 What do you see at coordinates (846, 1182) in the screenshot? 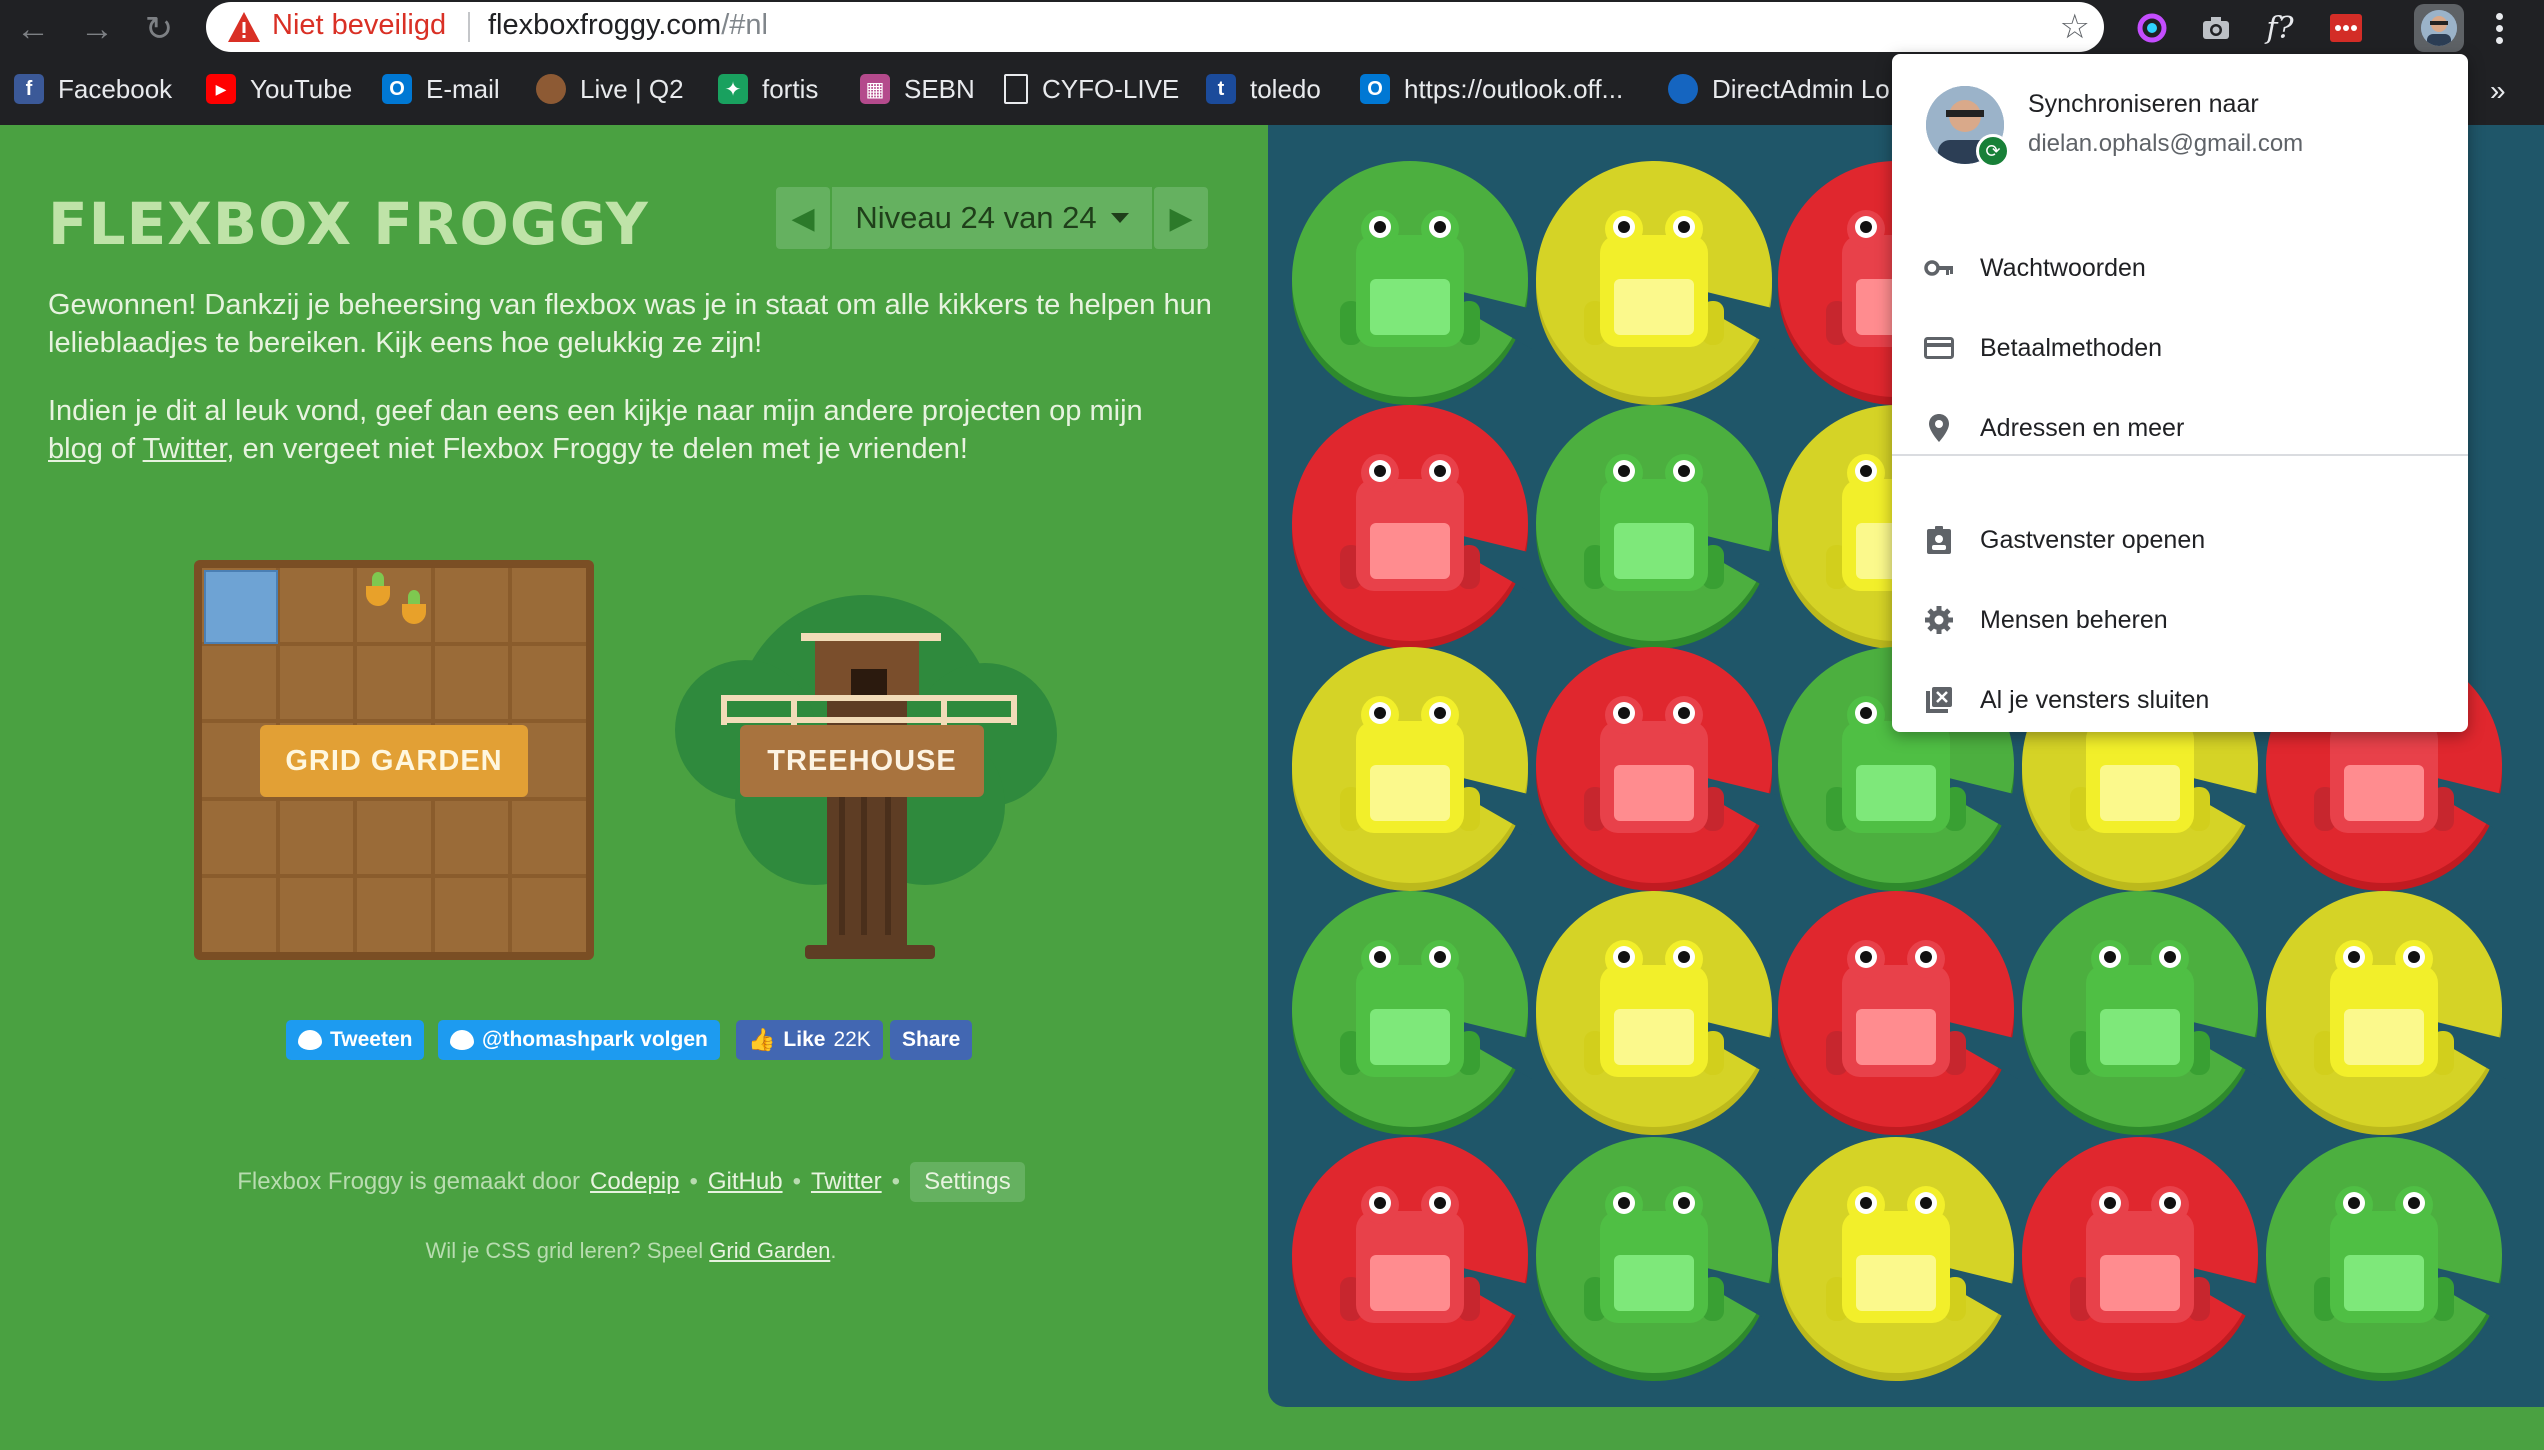
I see `twitter-footer-link: Twitter` at bounding box center [846, 1182].